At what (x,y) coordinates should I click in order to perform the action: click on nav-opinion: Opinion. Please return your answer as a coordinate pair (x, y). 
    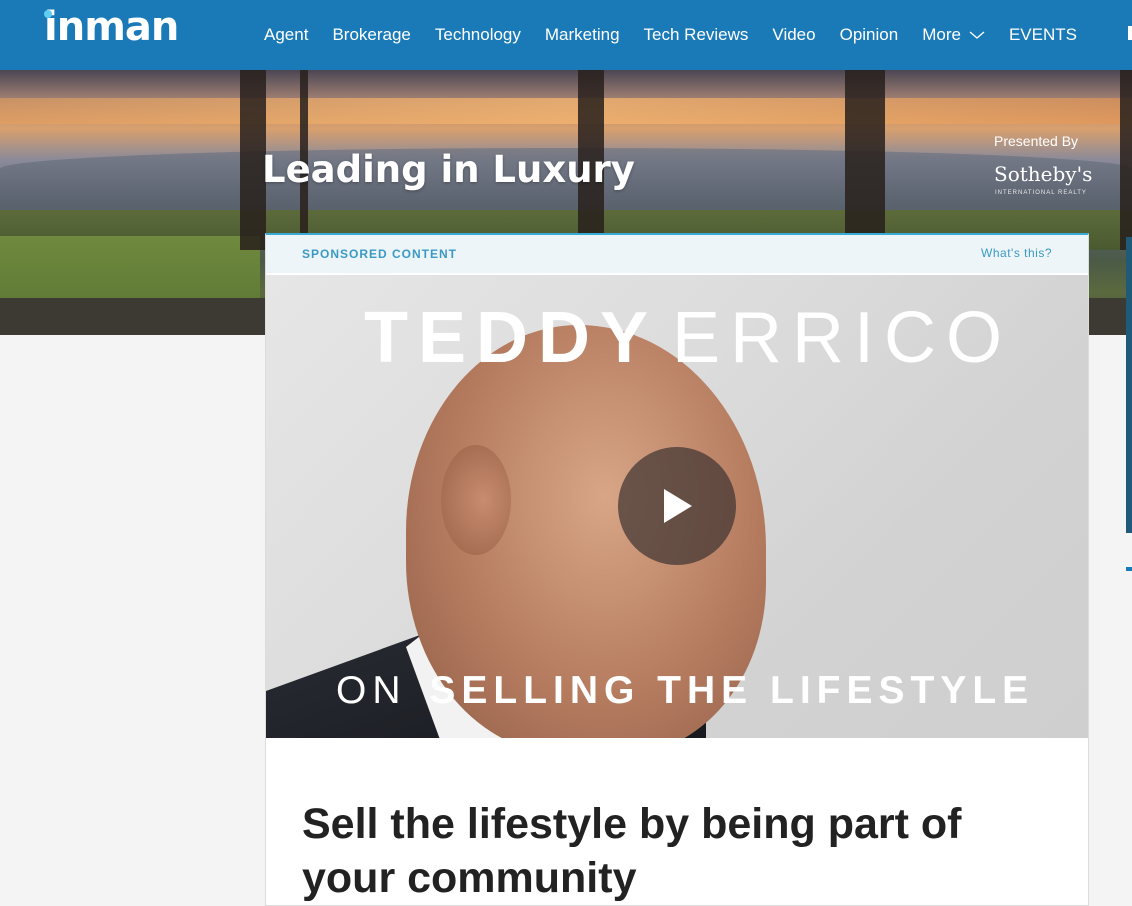
    Looking at the image, I should click on (869, 35).